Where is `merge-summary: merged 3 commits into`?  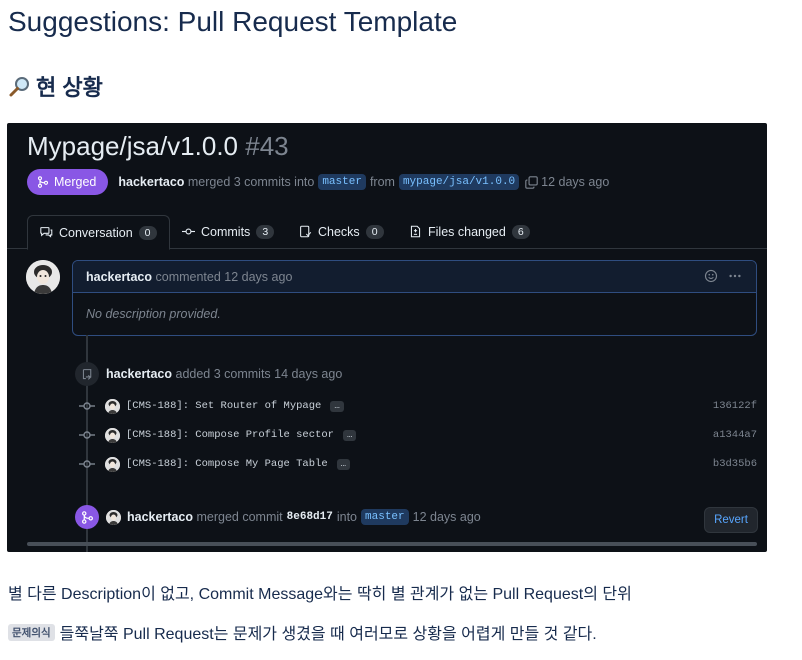
merge-summary: merged 3 commits into is located at coordinates (251, 182).